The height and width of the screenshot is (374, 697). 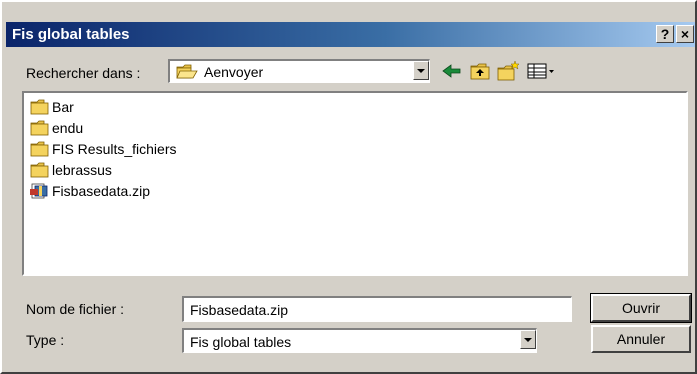 I want to click on title-bar: Fis global tables ? ×, so click(x=350, y=34).